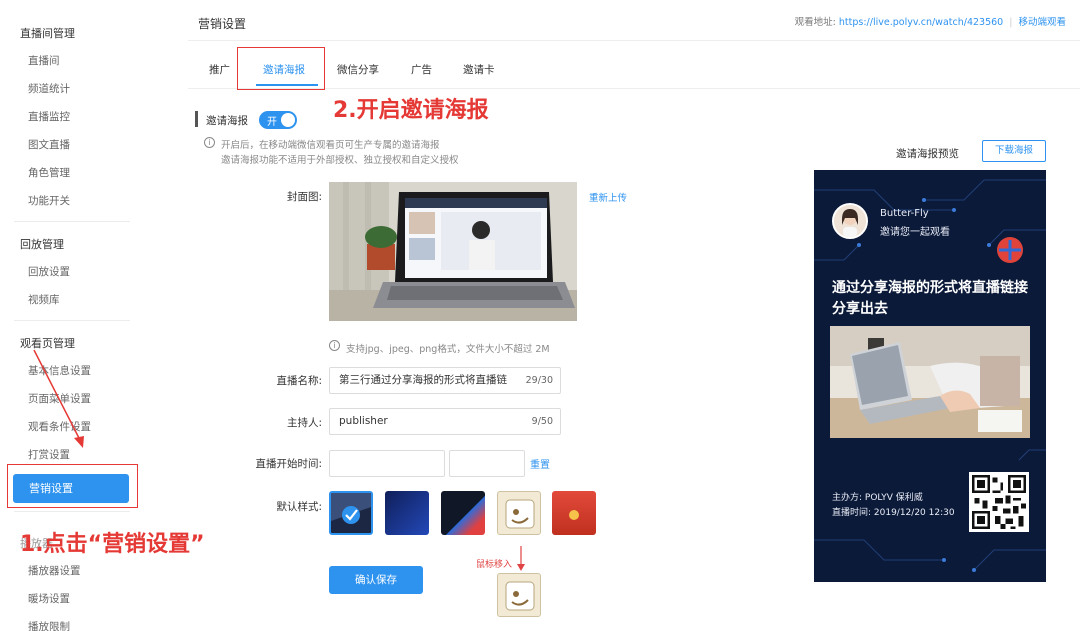 The image size is (1080, 631). What do you see at coordinates (1042, 22) in the screenshot?
I see `mobile-watch-link: 移动端观看` at bounding box center [1042, 22].